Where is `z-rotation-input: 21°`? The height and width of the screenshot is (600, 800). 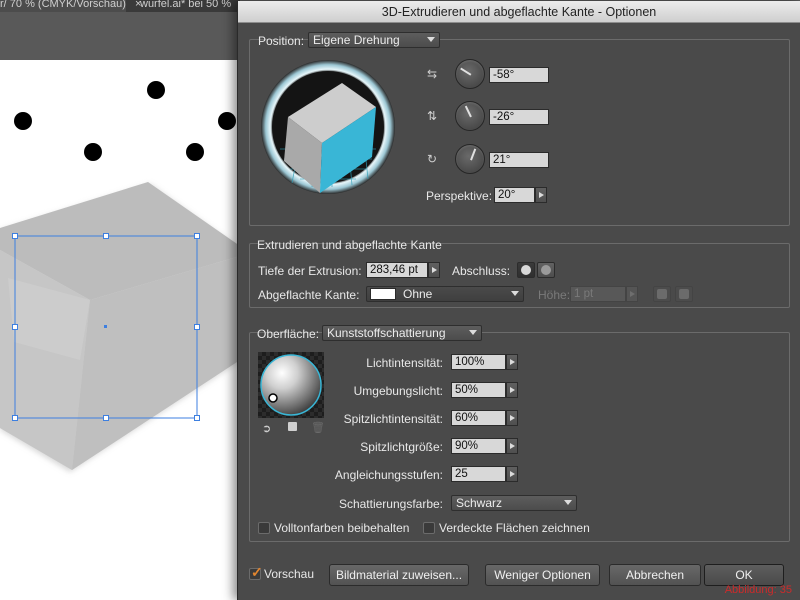 z-rotation-input: 21° is located at coordinates (519, 160).